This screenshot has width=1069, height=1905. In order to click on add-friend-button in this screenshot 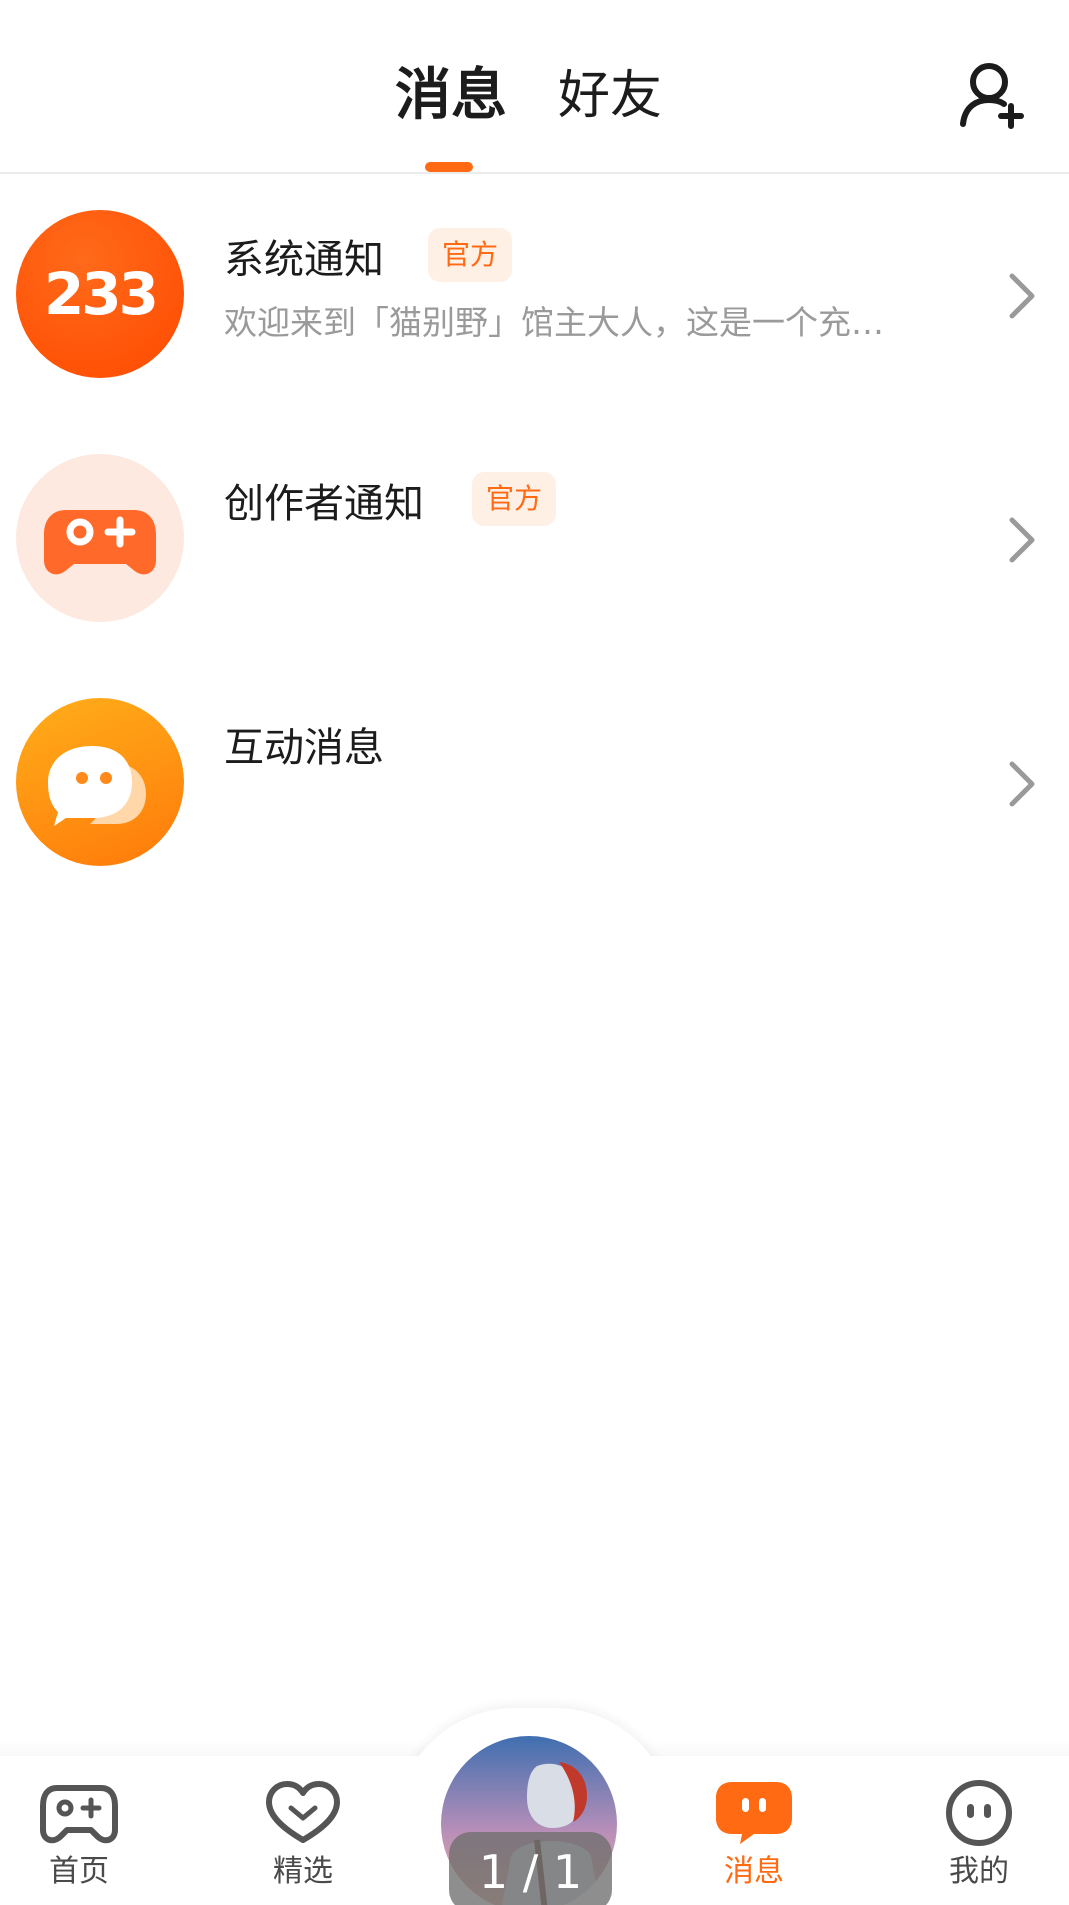, I will do `click(991, 94)`.